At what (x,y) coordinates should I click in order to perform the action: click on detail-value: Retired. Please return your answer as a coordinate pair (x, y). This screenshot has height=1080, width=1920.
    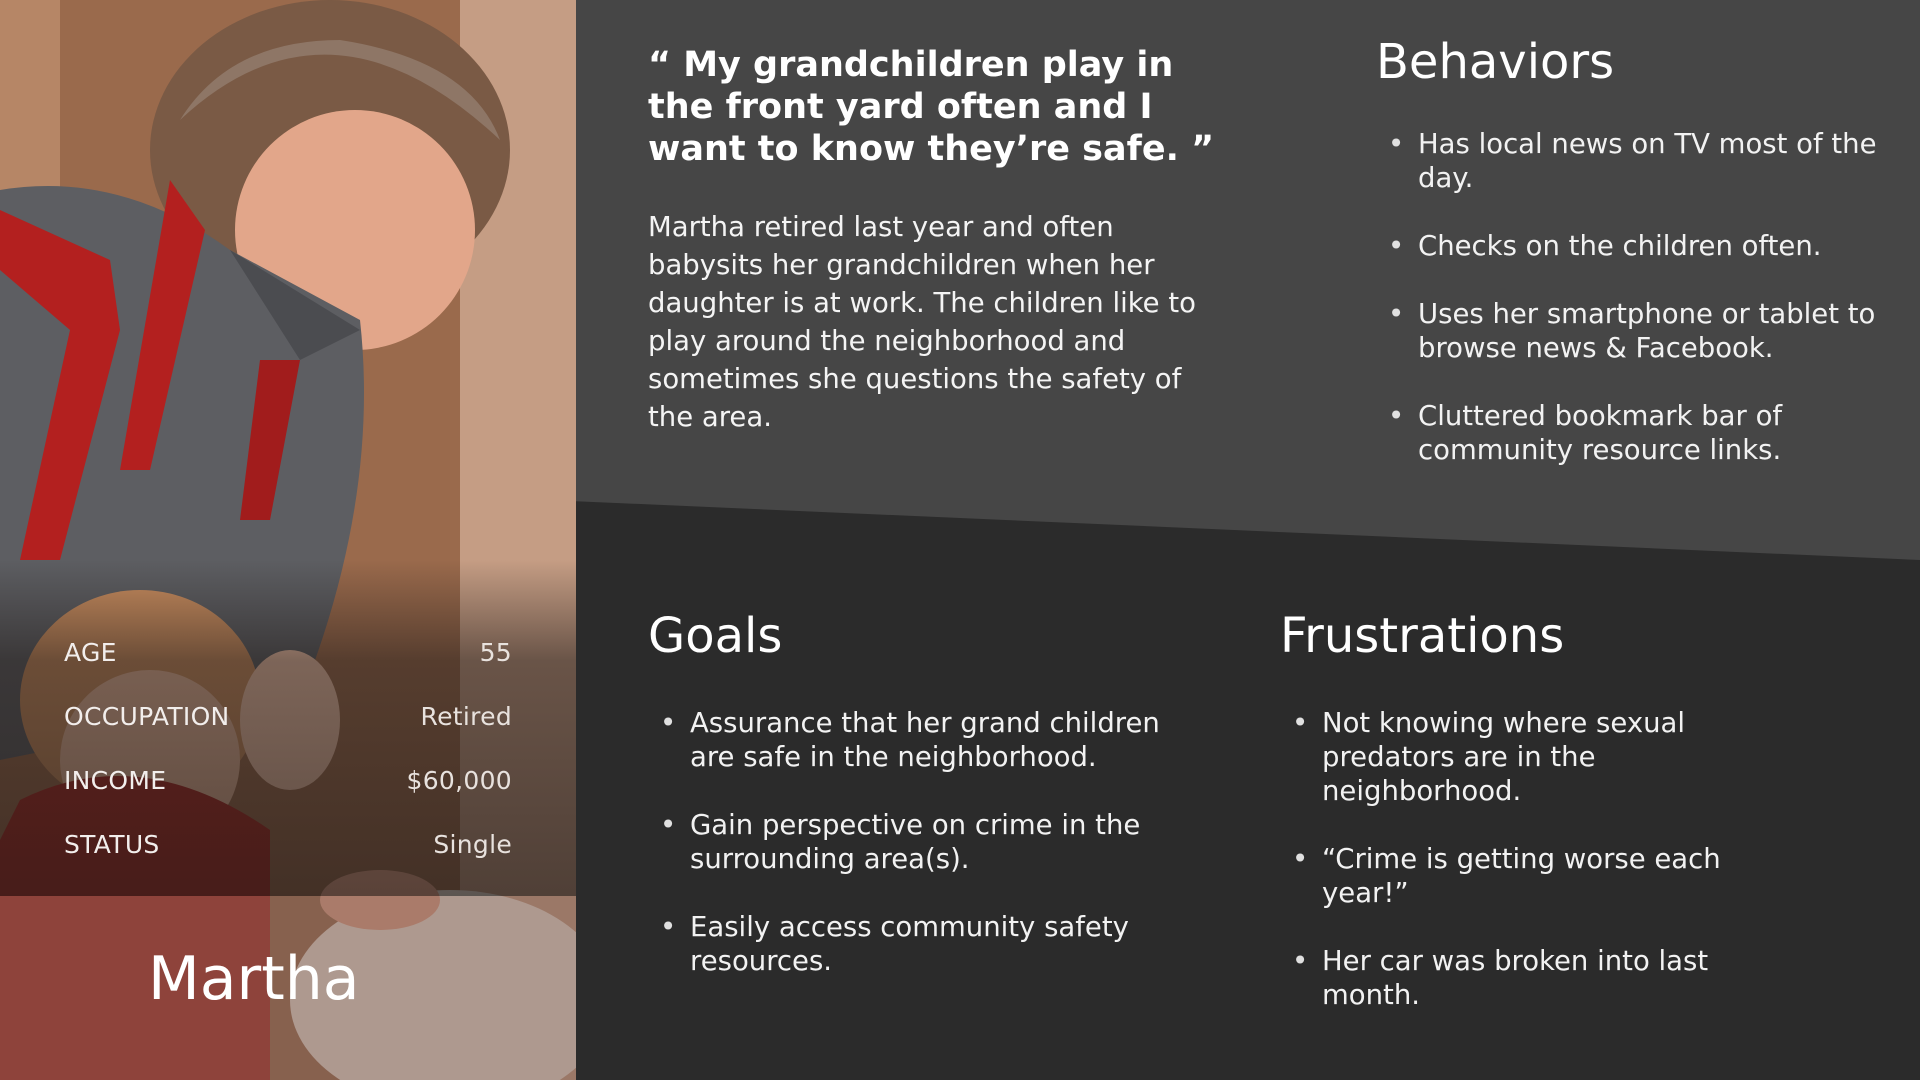
    Looking at the image, I should click on (466, 716).